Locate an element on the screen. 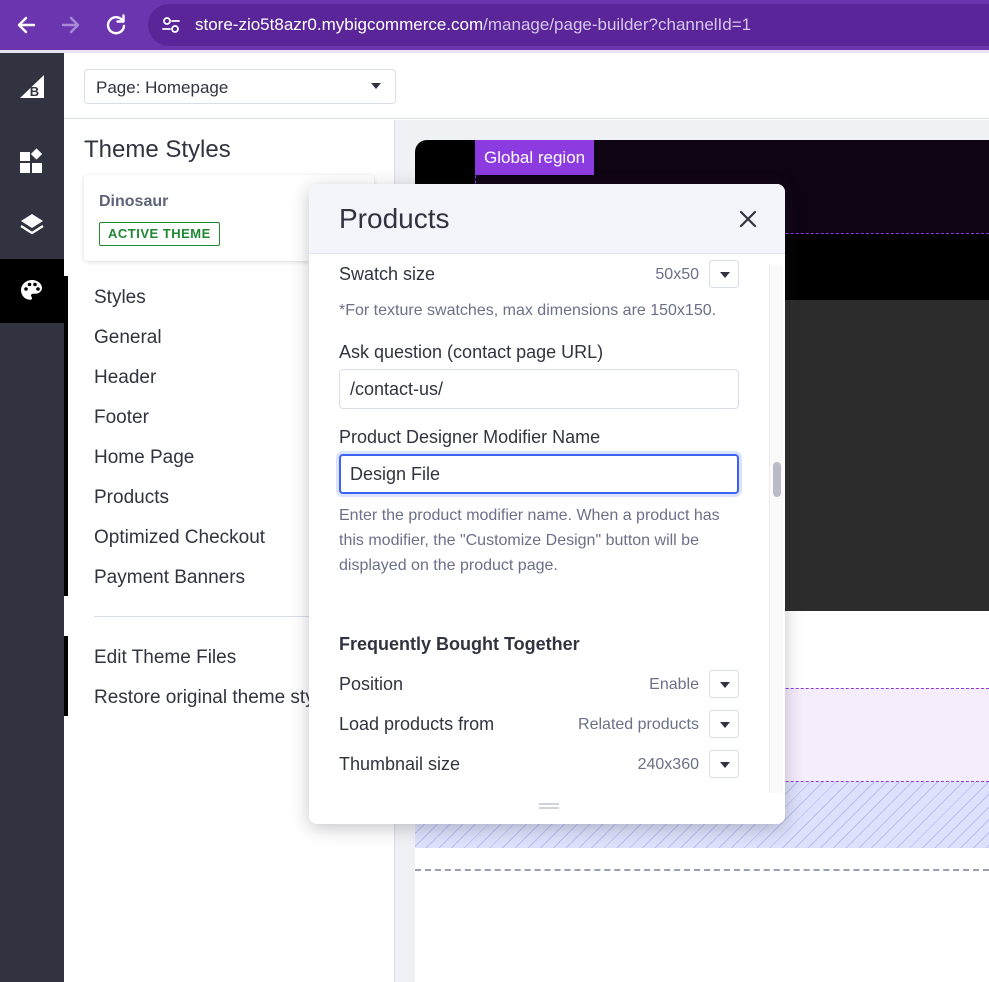  layers-icon is located at coordinates (32, 225).